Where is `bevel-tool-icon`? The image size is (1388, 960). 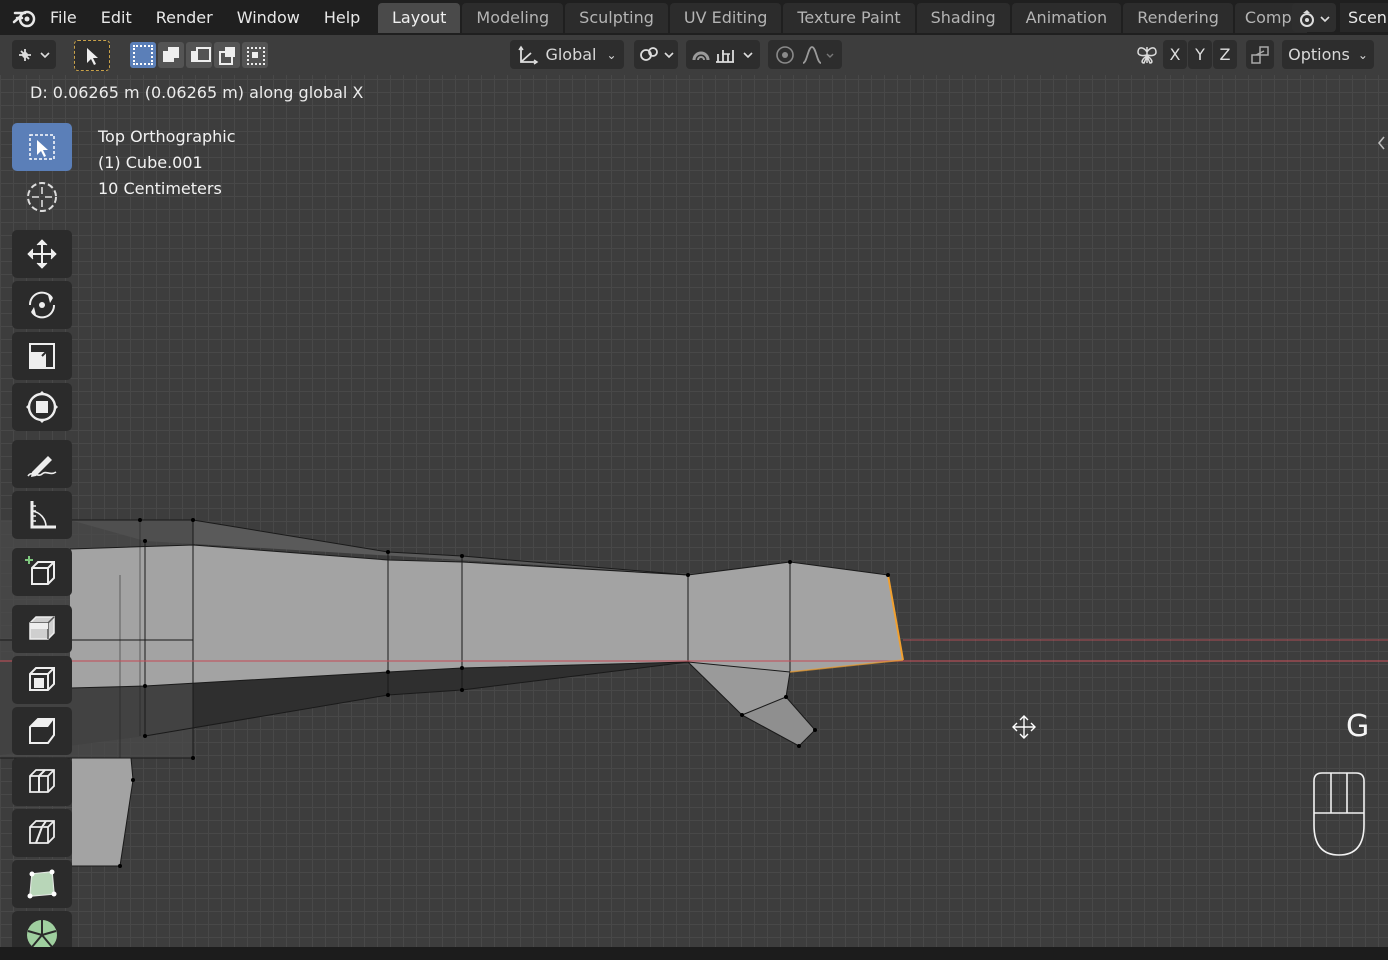
bevel-tool-icon is located at coordinates (42, 731).